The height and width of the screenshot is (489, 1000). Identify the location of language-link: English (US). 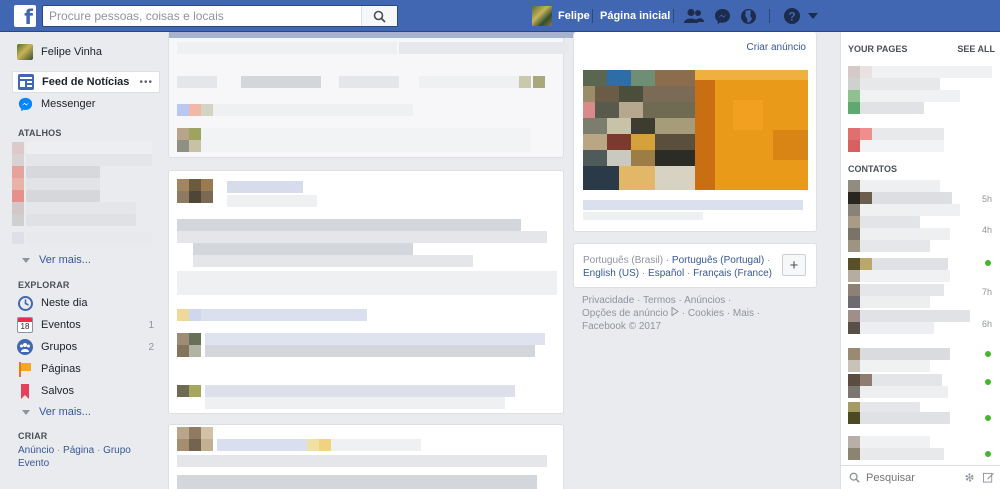
(611, 273).